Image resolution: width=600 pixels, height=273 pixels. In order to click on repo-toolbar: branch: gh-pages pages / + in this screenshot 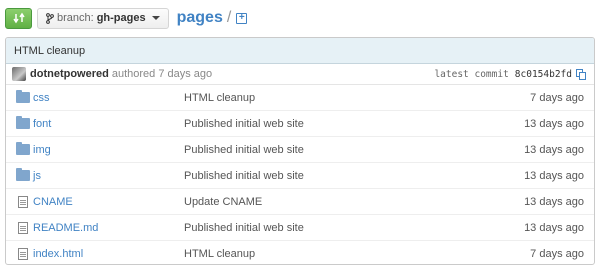, I will do `click(126, 18)`.